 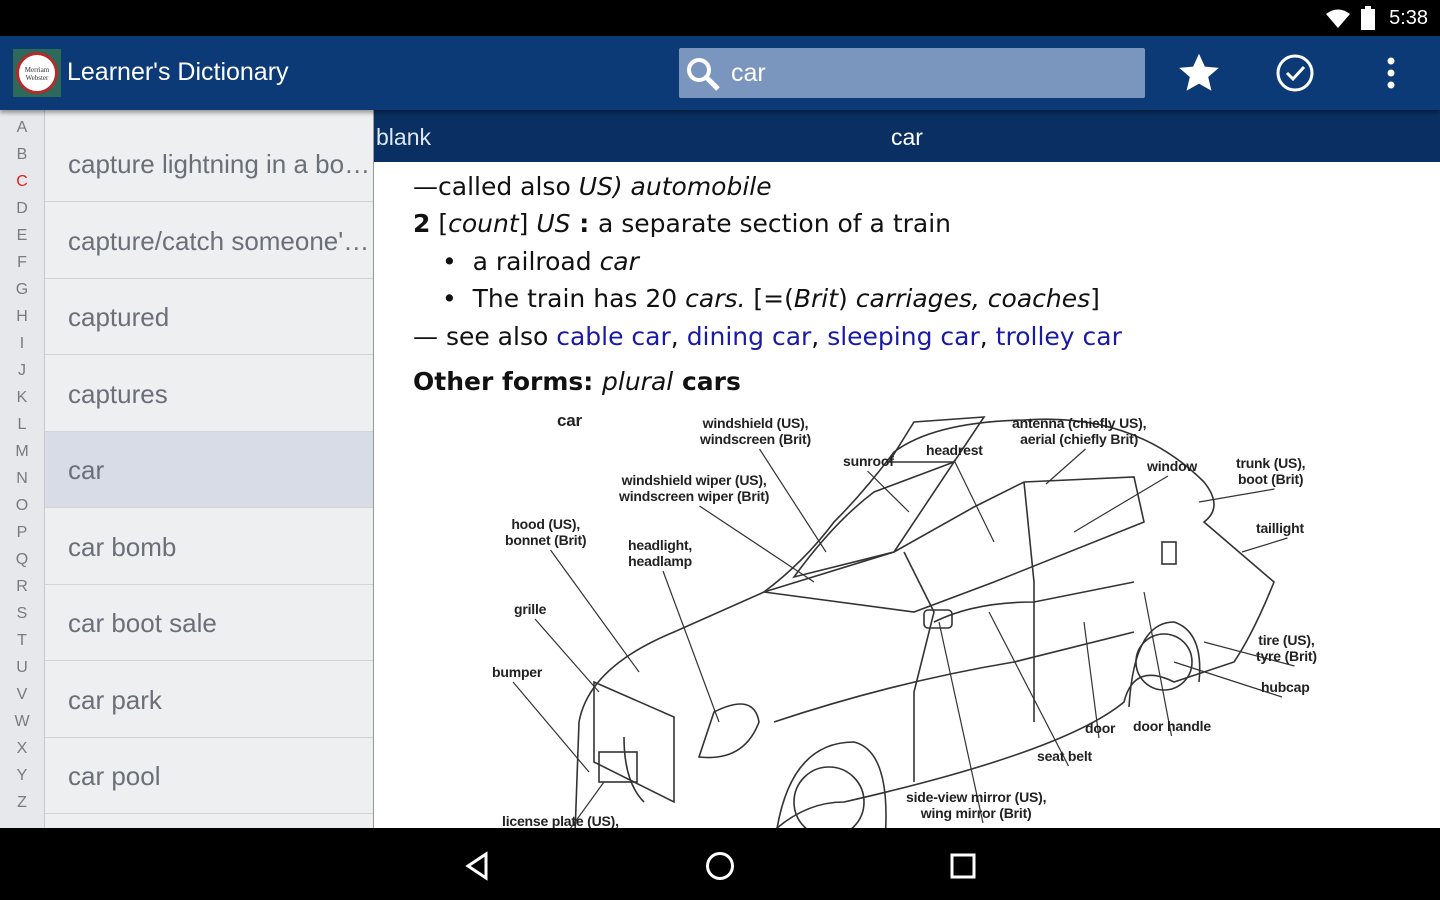 What do you see at coordinates (703, 74) in the screenshot?
I see `search-icon` at bounding box center [703, 74].